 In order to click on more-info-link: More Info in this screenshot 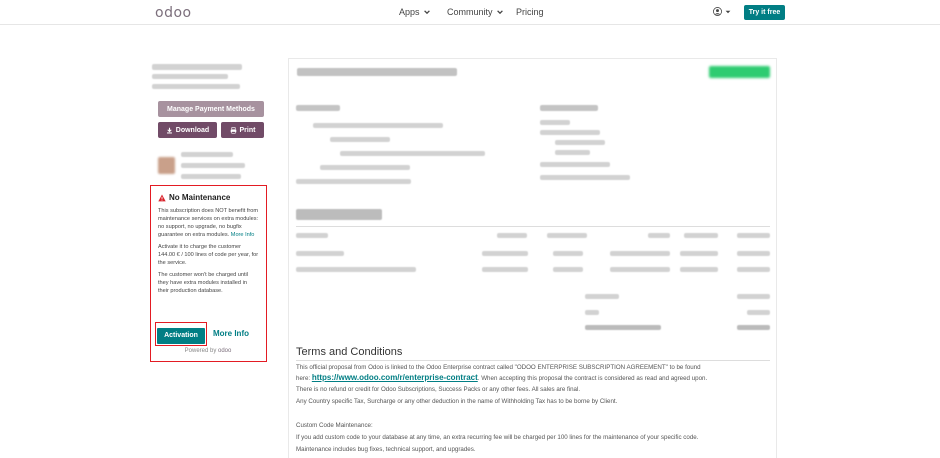, I will do `click(231, 333)`.